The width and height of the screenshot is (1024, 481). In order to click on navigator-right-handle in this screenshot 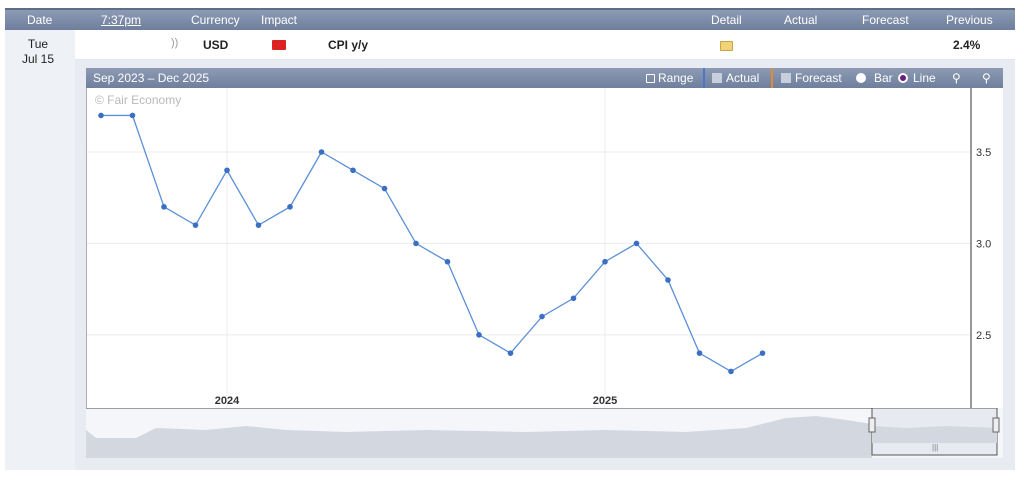, I will do `click(996, 425)`.